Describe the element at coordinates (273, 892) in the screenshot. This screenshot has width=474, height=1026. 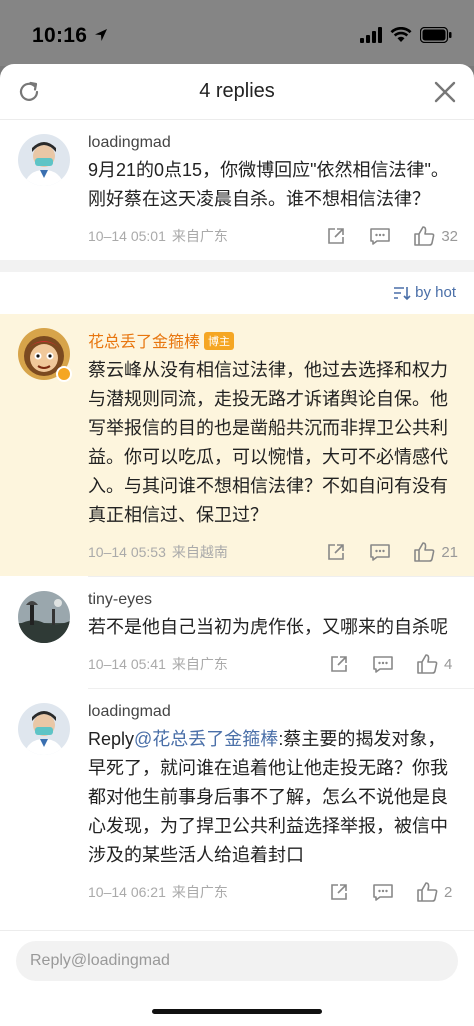
I see `reply-meta: 10–14 06:21 来自广东 2` at that location.